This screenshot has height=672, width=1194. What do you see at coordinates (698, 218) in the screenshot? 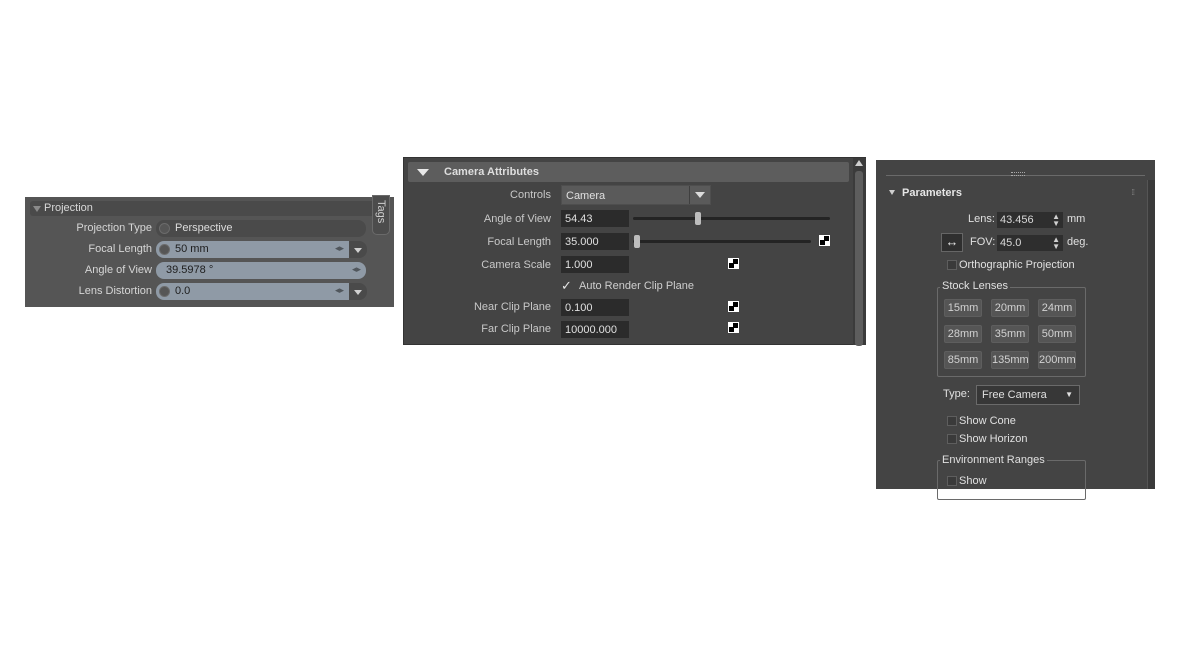
I see `angle-of-view-slider-handle` at bounding box center [698, 218].